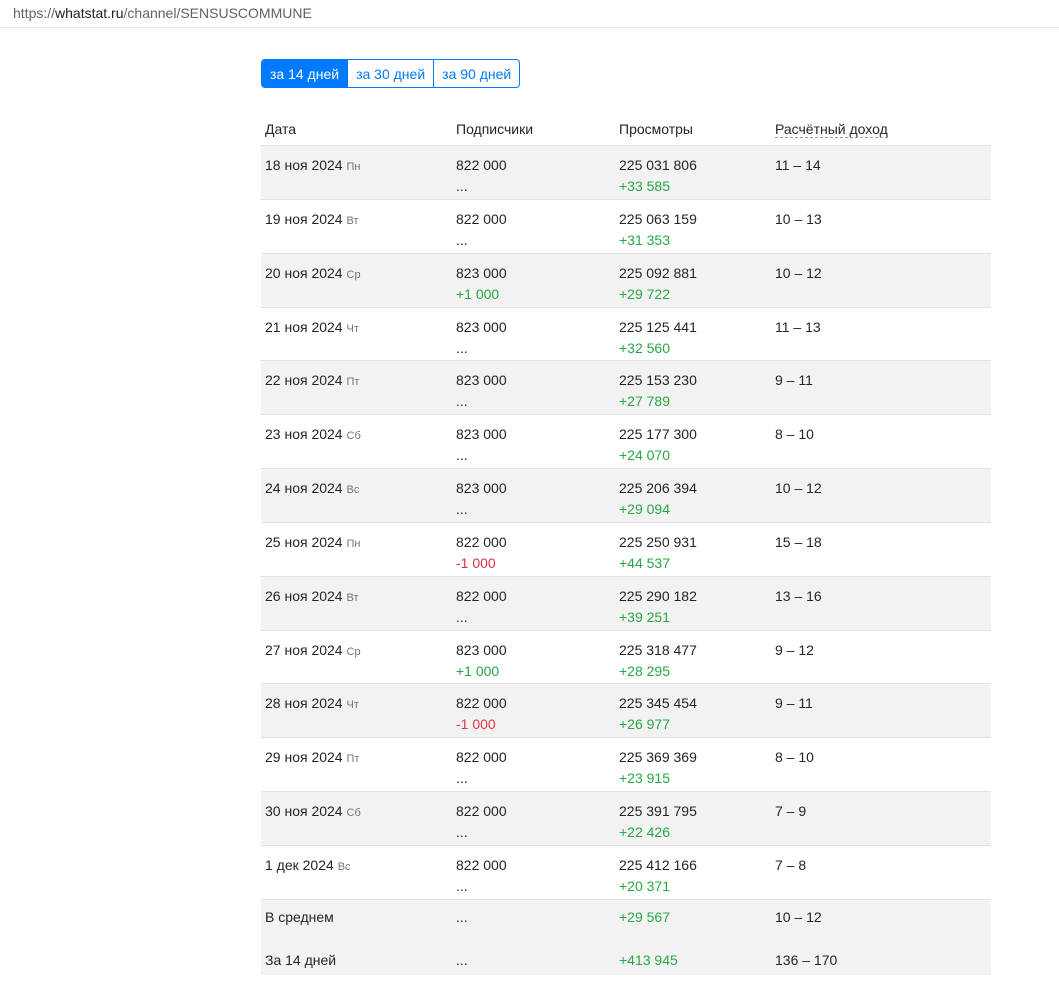 The image size is (1059, 990). I want to click on date-text: 24 ноя 2024, so click(304, 488).